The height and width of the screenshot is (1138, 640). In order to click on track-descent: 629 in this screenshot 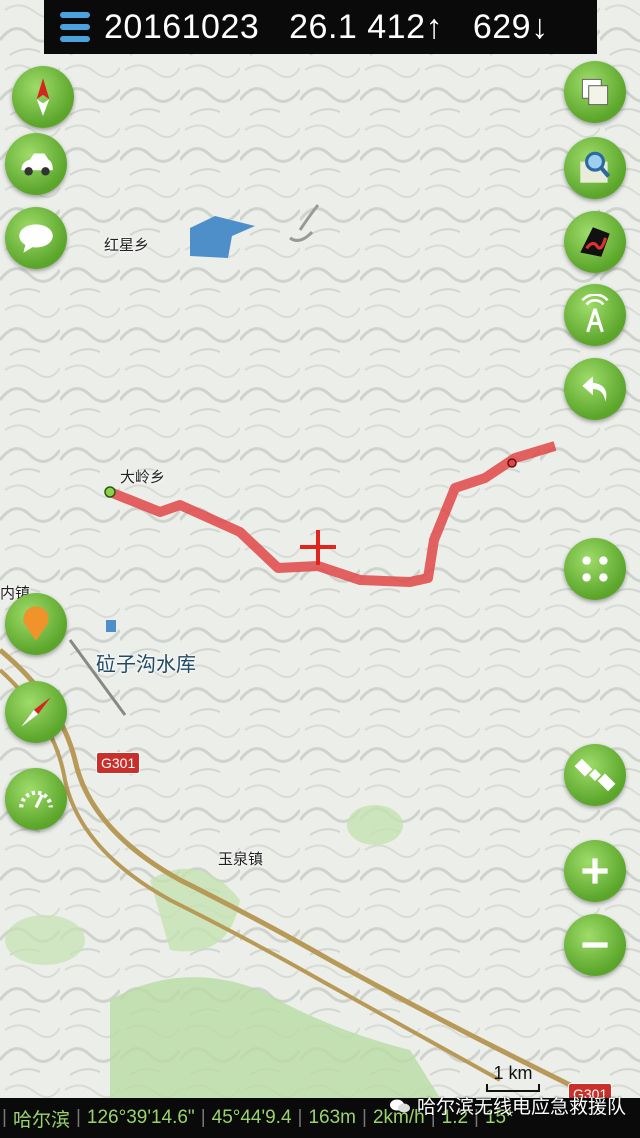, I will do `click(502, 26)`.